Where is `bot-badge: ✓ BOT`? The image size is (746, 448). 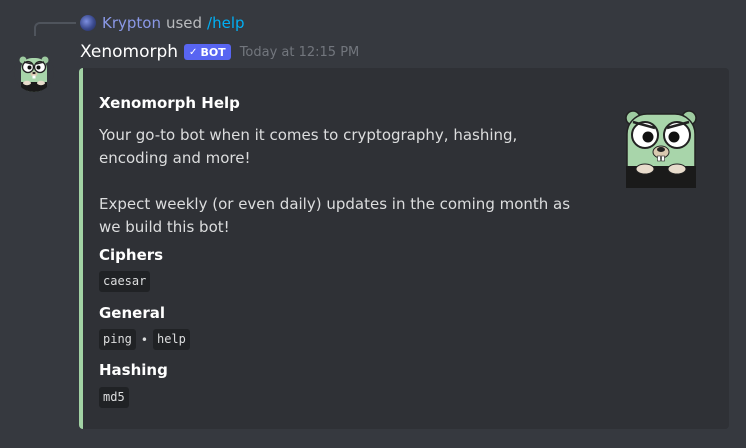
bot-badge: ✓ BOT is located at coordinates (207, 52).